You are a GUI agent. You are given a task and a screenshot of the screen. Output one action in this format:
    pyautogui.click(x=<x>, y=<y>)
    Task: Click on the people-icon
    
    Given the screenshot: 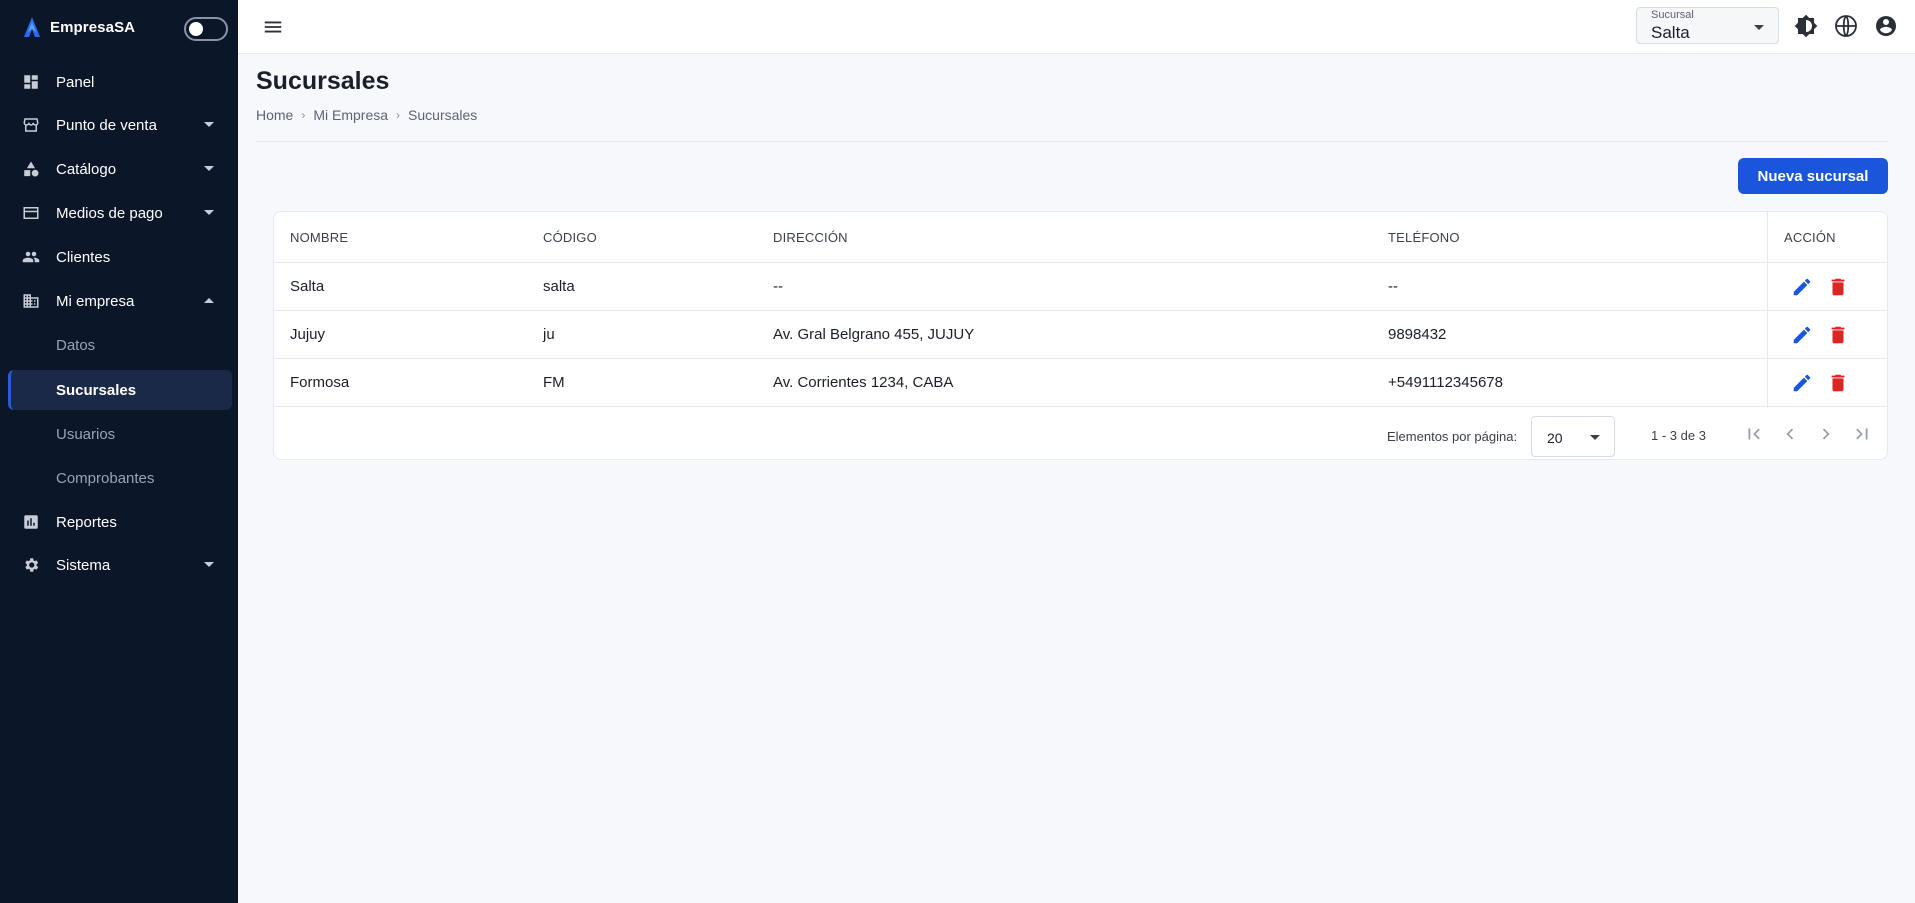 What is the action you would take?
    pyautogui.click(x=31, y=257)
    